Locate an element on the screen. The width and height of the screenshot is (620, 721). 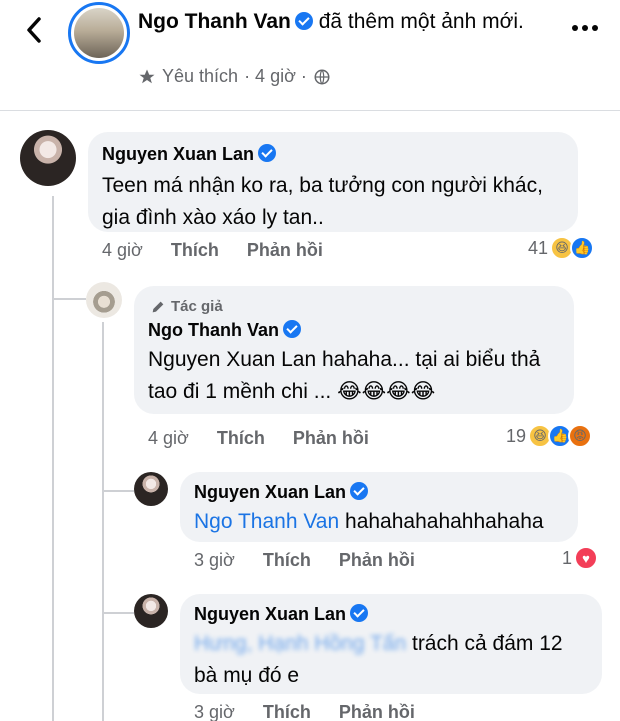
pencil-icon is located at coordinates (158, 306).